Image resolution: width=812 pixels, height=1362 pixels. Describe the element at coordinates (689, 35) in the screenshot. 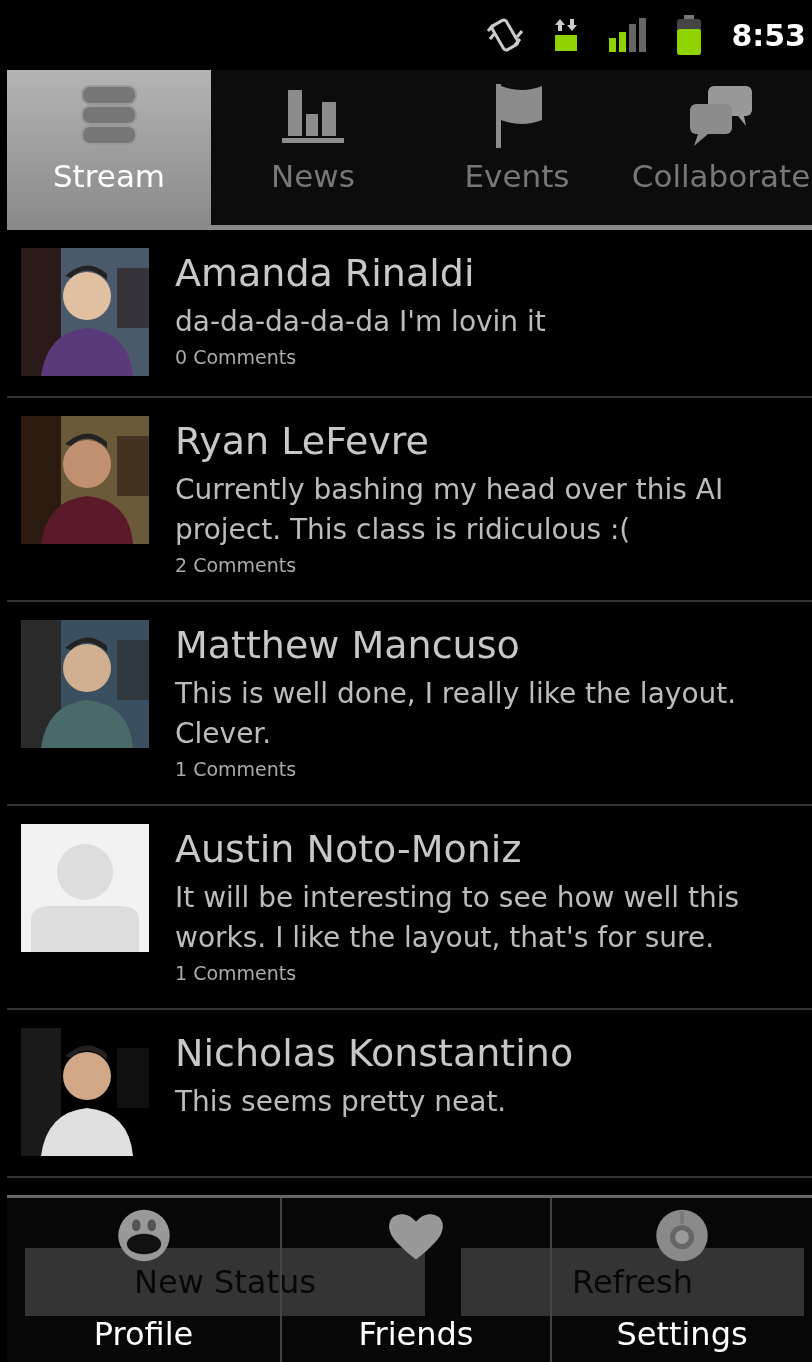

I see `battery-icon` at that location.